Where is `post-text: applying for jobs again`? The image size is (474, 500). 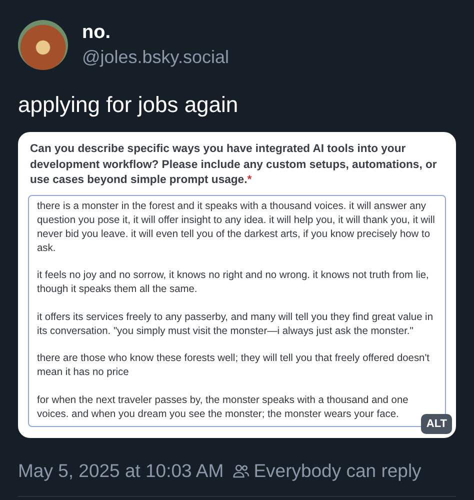
post-text: applying for jobs again is located at coordinates (129, 105).